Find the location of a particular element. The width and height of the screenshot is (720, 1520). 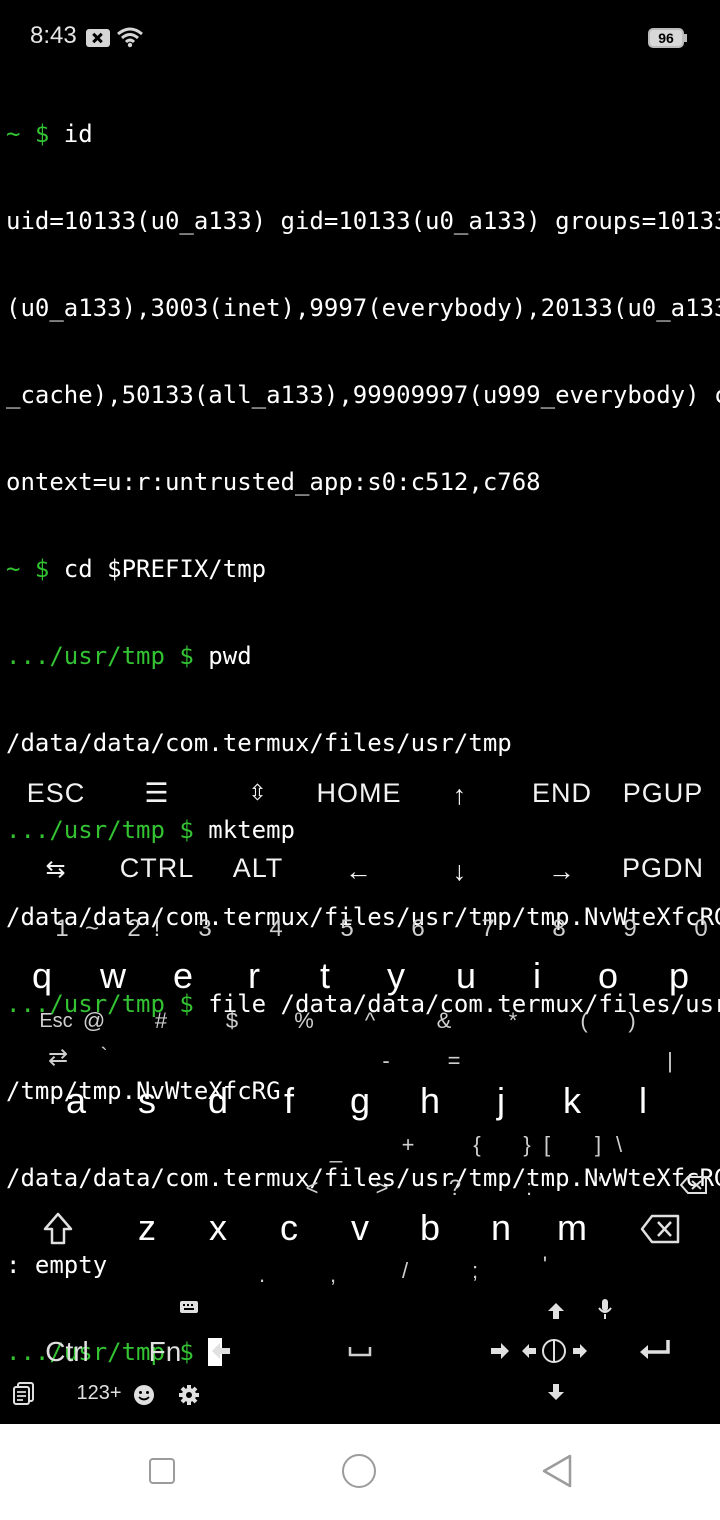

arrow-up-icon is located at coordinates (556, 1311).